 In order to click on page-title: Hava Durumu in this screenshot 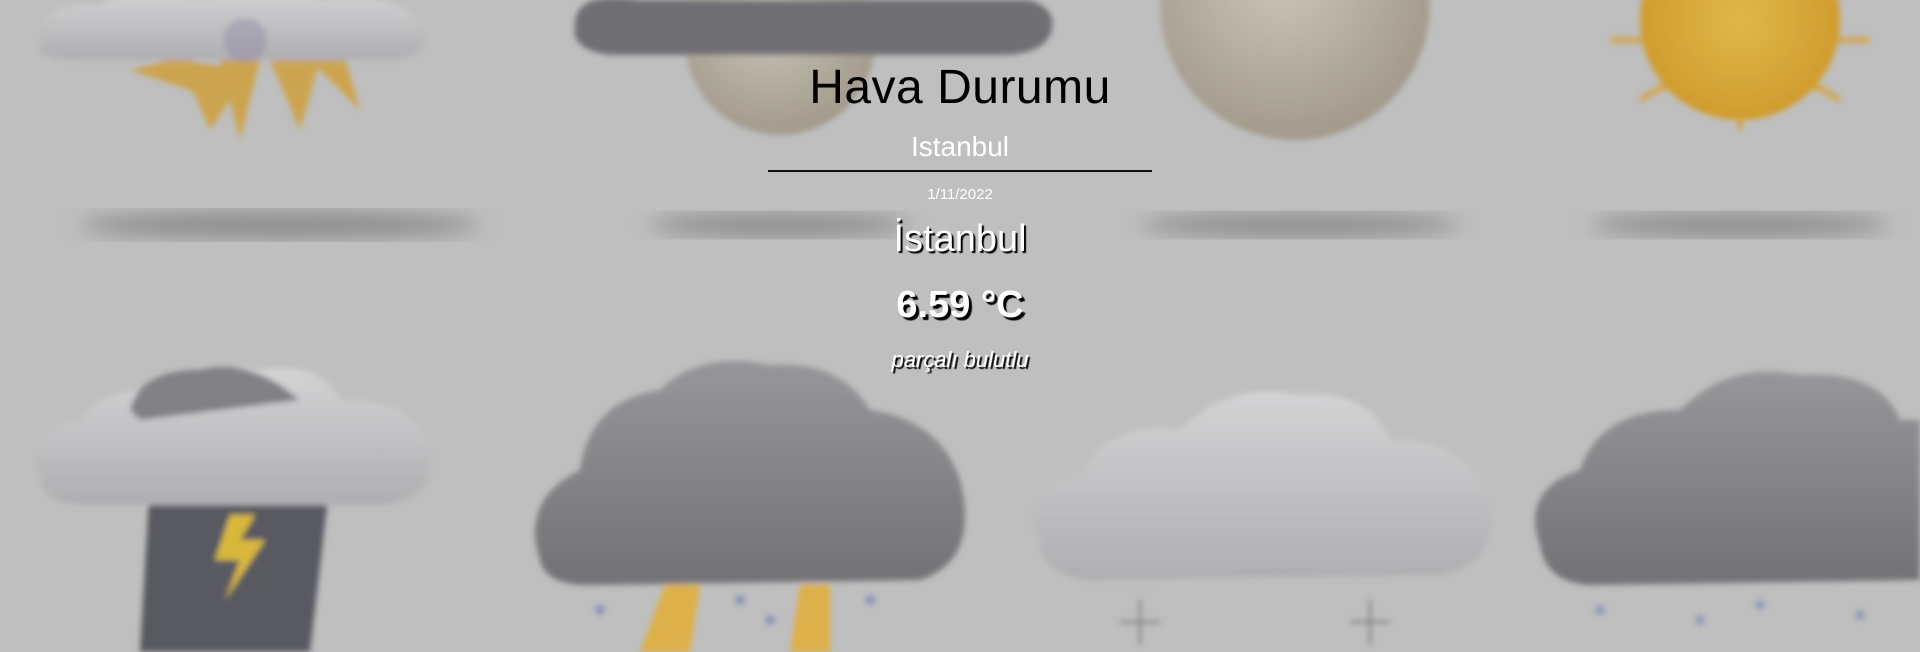, I will do `click(960, 87)`.